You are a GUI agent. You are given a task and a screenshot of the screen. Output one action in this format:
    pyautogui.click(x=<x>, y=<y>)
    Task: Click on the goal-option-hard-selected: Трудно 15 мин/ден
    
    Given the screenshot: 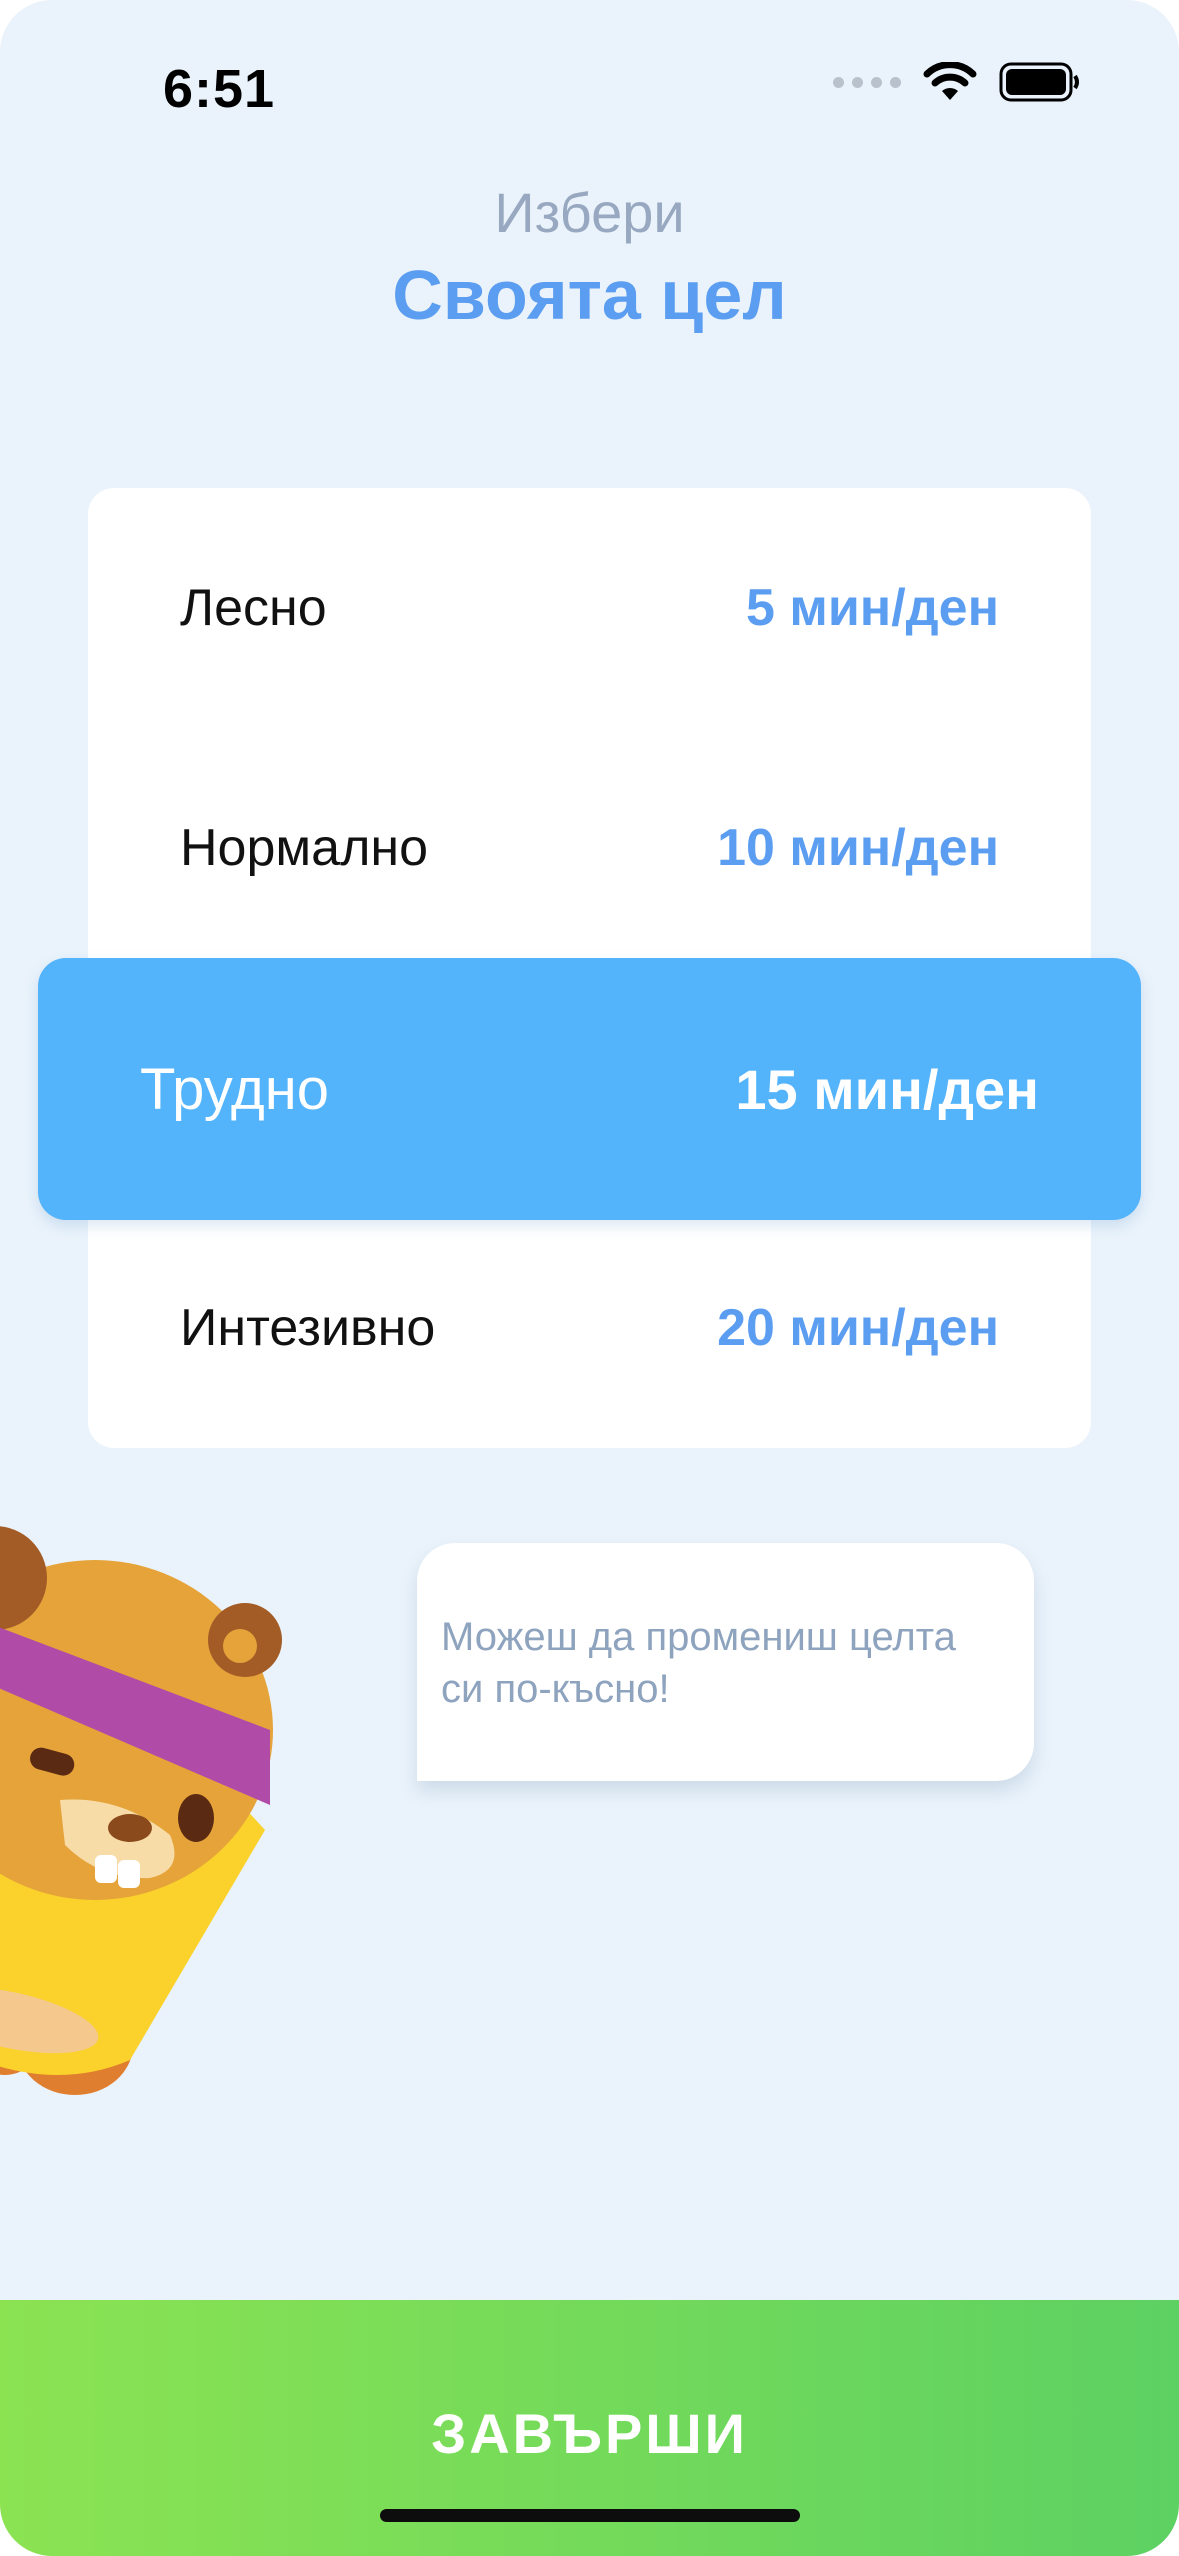 What is the action you would take?
    pyautogui.click(x=589, y=1089)
    